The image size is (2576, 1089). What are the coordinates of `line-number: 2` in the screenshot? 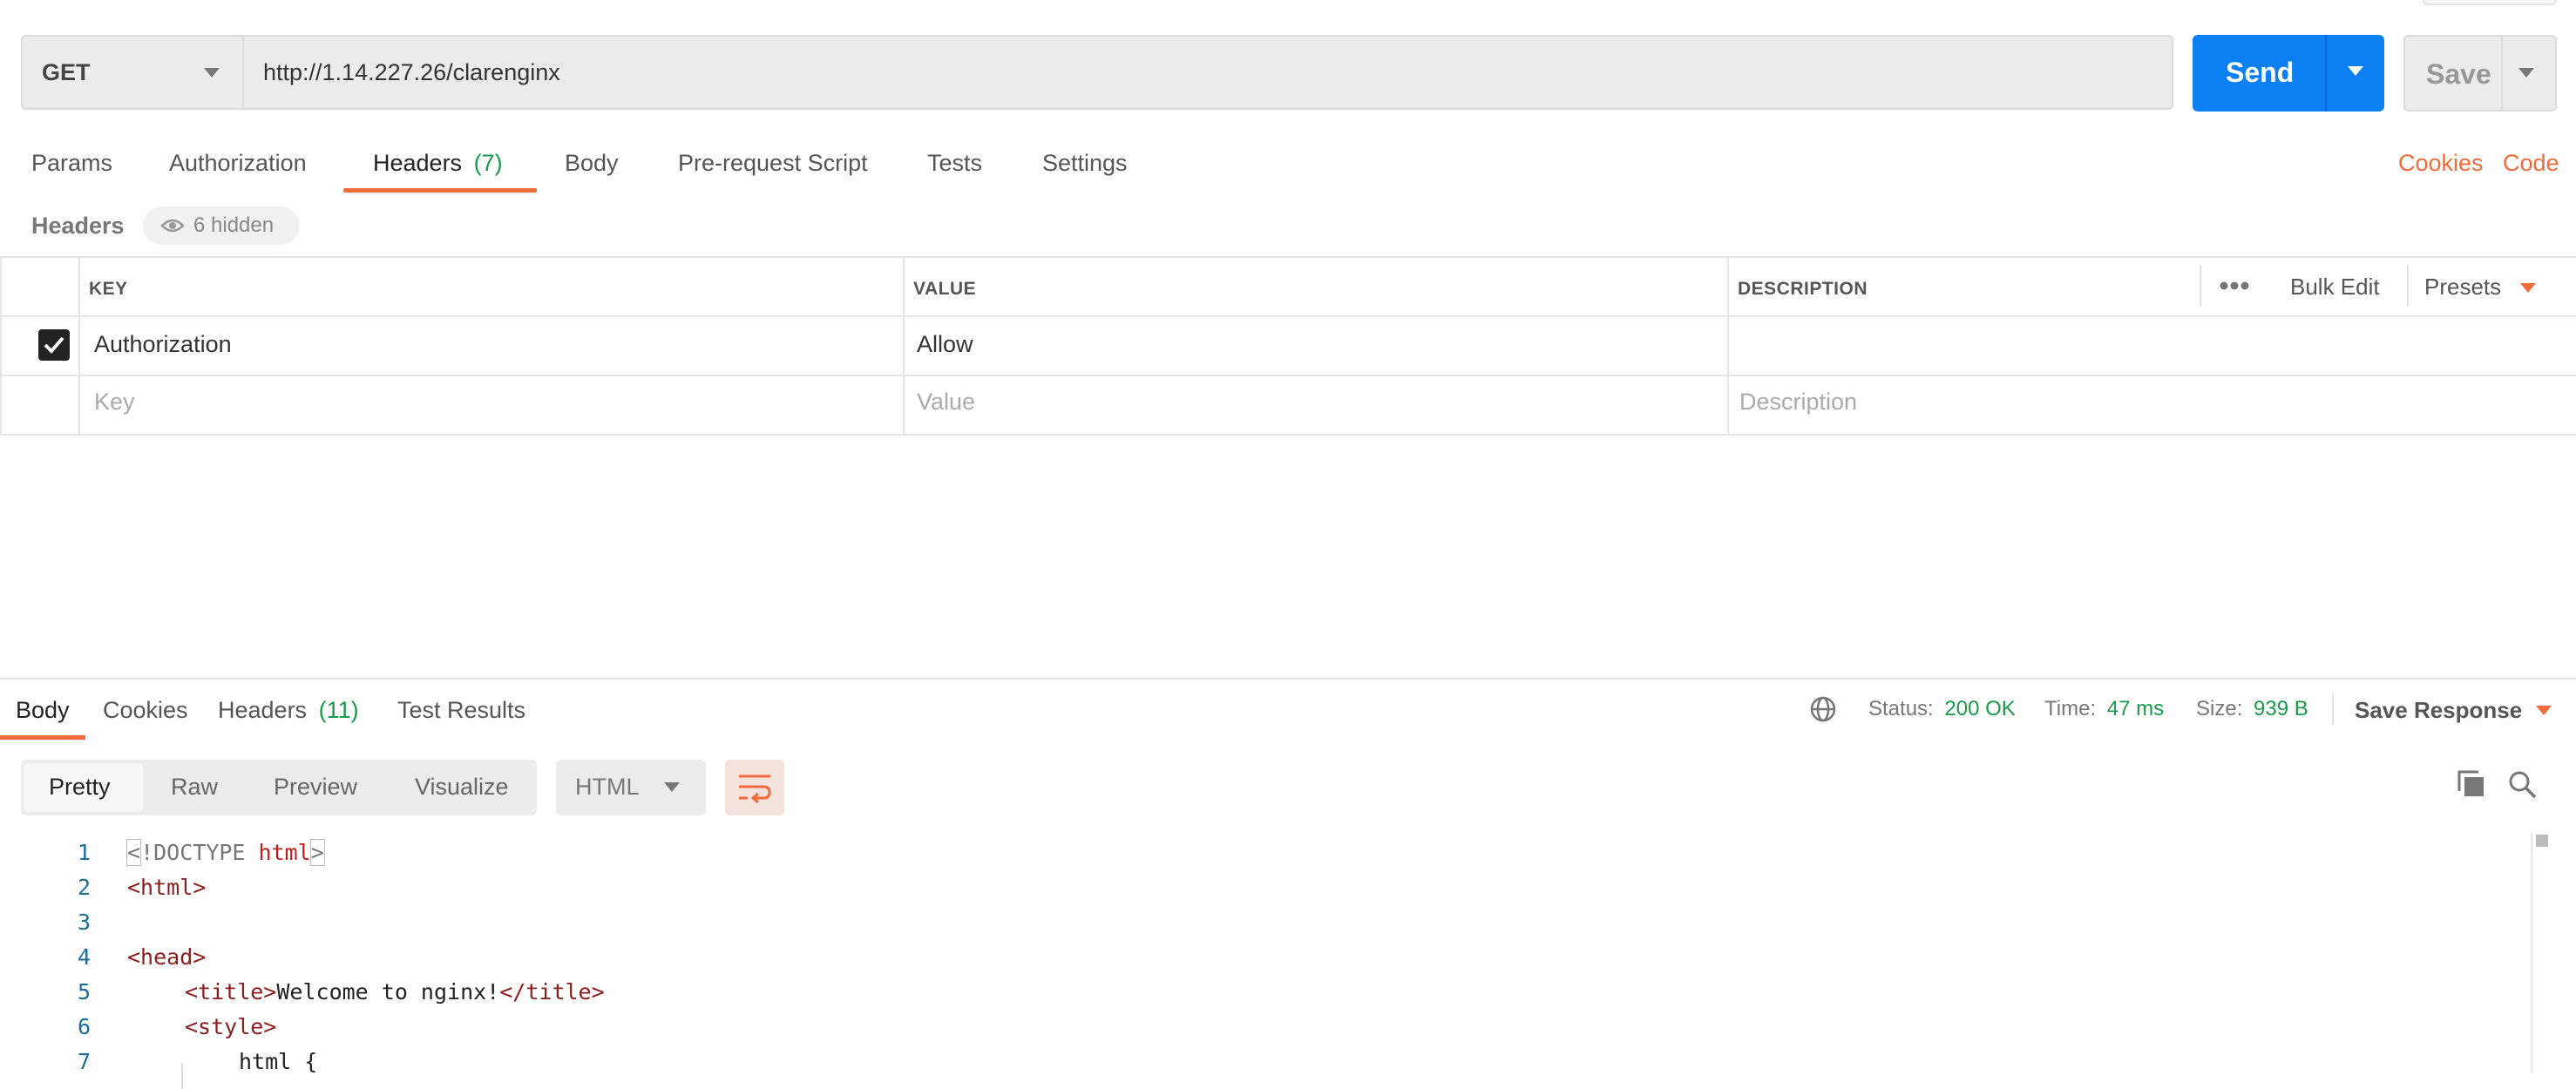 It's located at (84, 887).